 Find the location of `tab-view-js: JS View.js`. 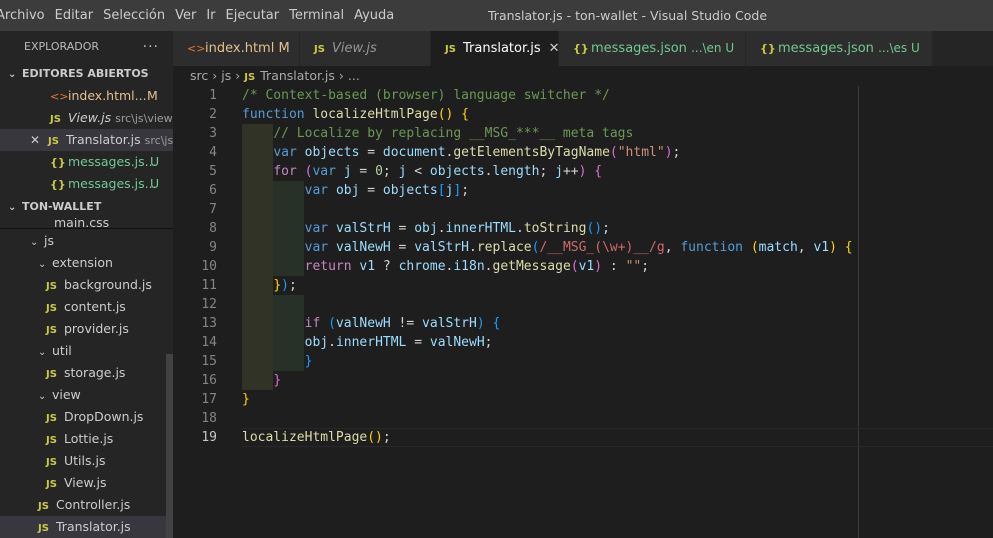

tab-view-js: JS View.js is located at coordinates (365, 48).